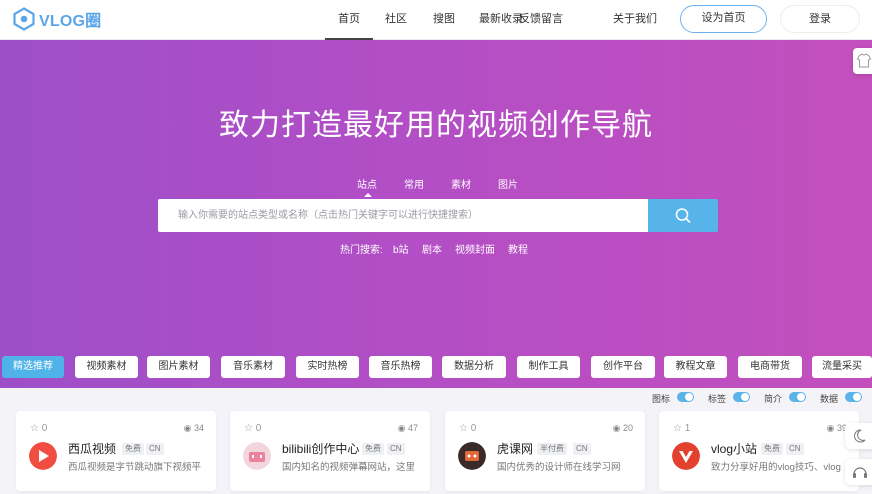 The width and height of the screenshot is (872, 494). Describe the element at coordinates (33, 367) in the screenshot. I see `category-featured: 精选推荐` at that location.